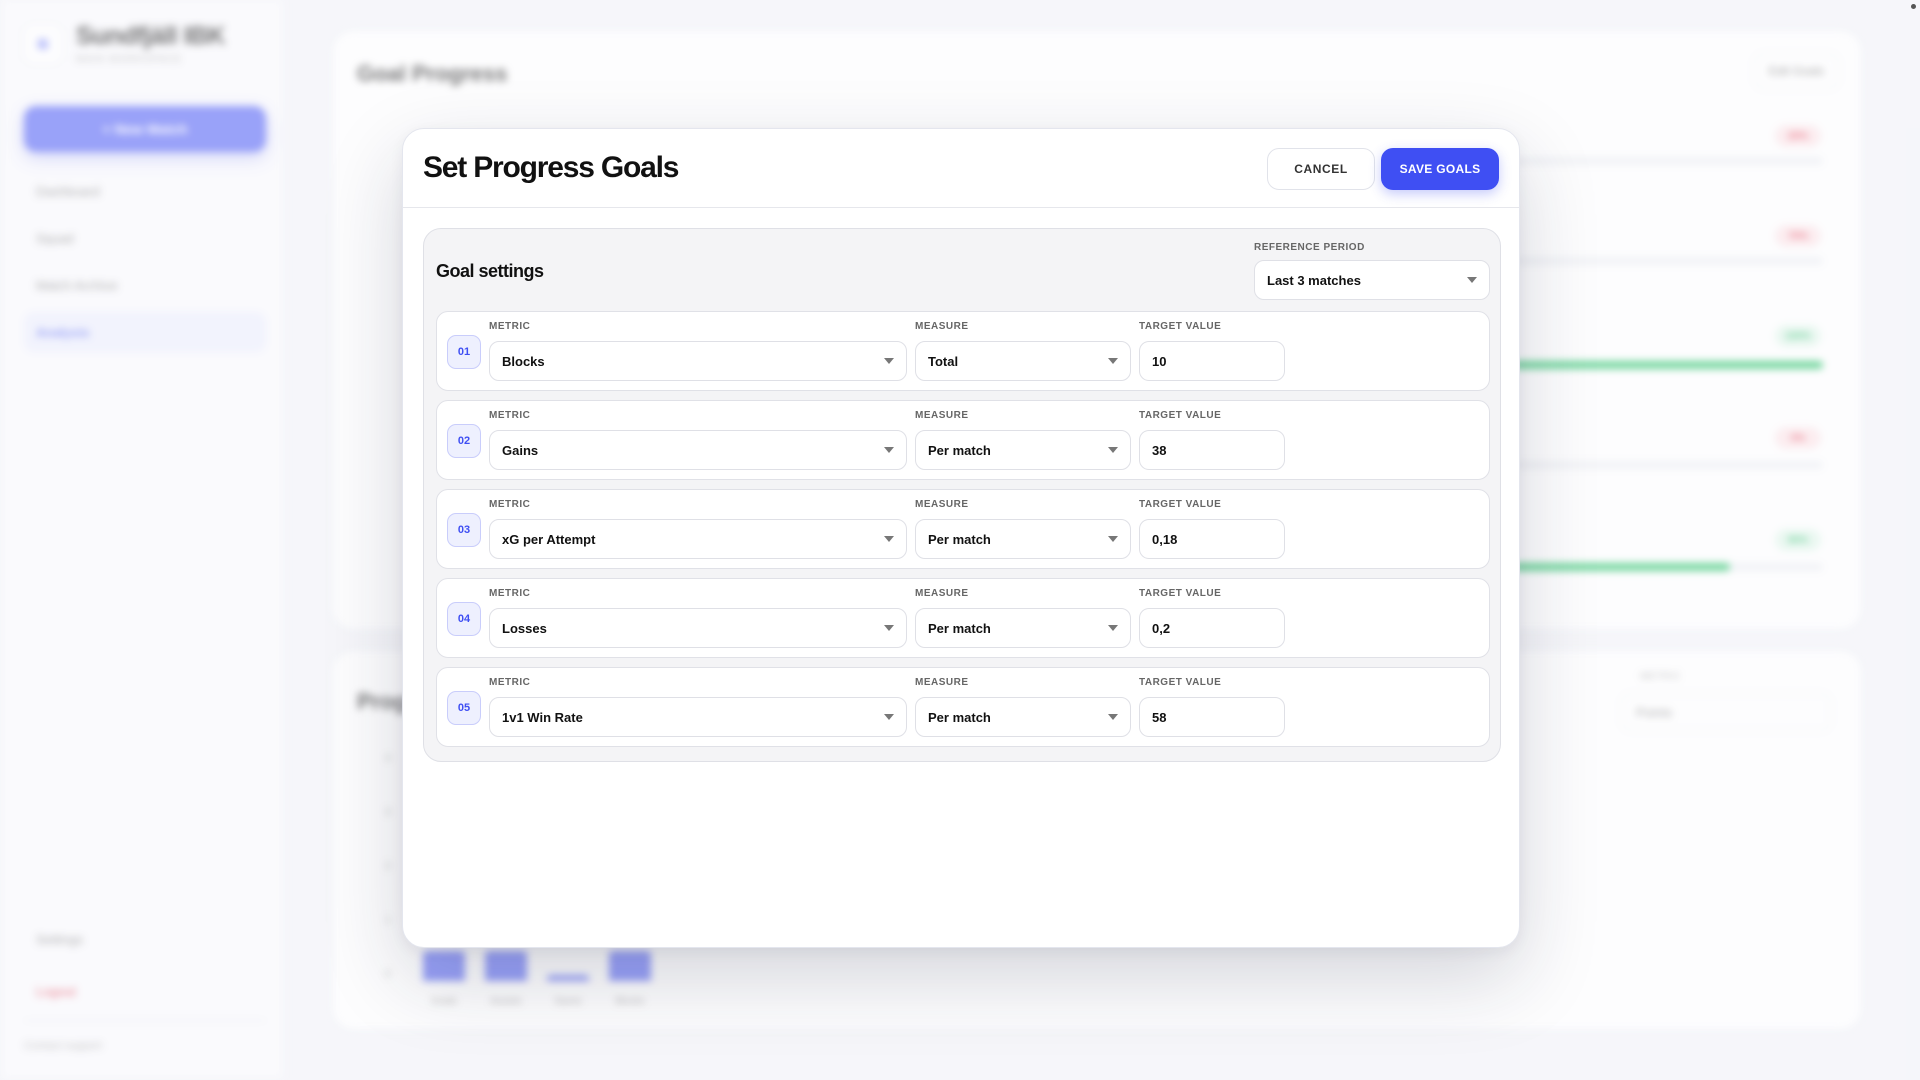  Describe the element at coordinates (464, 530) in the screenshot. I see `goal-number-badge: 03` at that location.